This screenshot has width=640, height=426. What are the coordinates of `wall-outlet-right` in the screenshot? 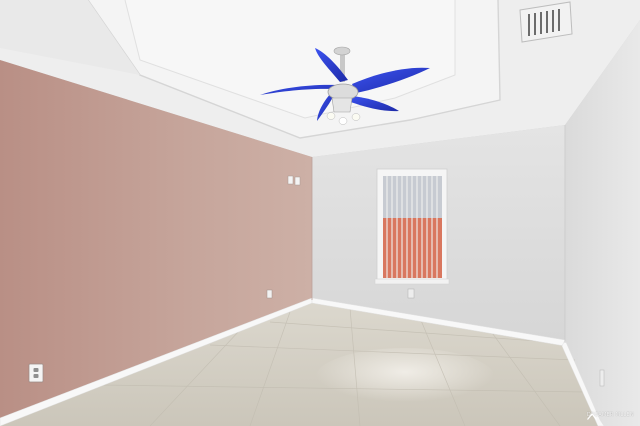 It's located at (602, 378).